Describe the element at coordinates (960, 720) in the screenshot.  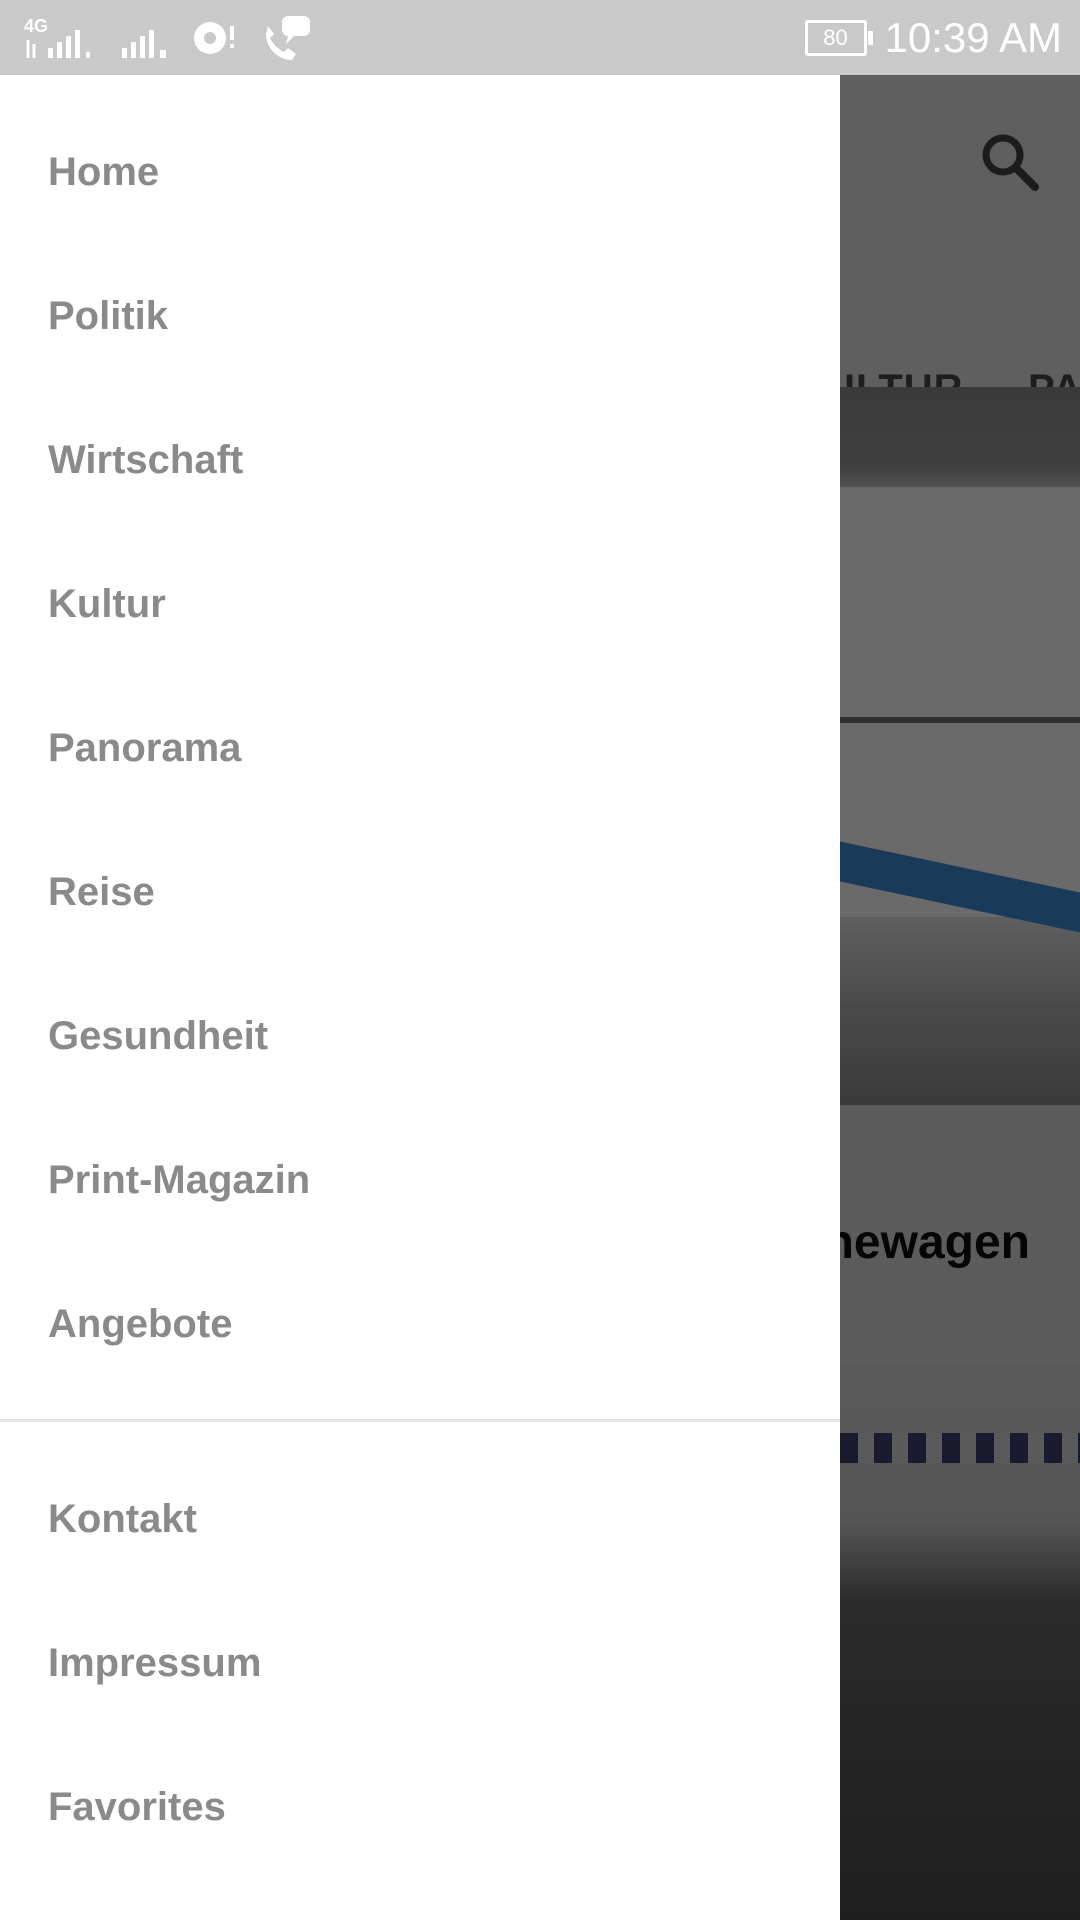
I see `image-pipe-shape` at that location.